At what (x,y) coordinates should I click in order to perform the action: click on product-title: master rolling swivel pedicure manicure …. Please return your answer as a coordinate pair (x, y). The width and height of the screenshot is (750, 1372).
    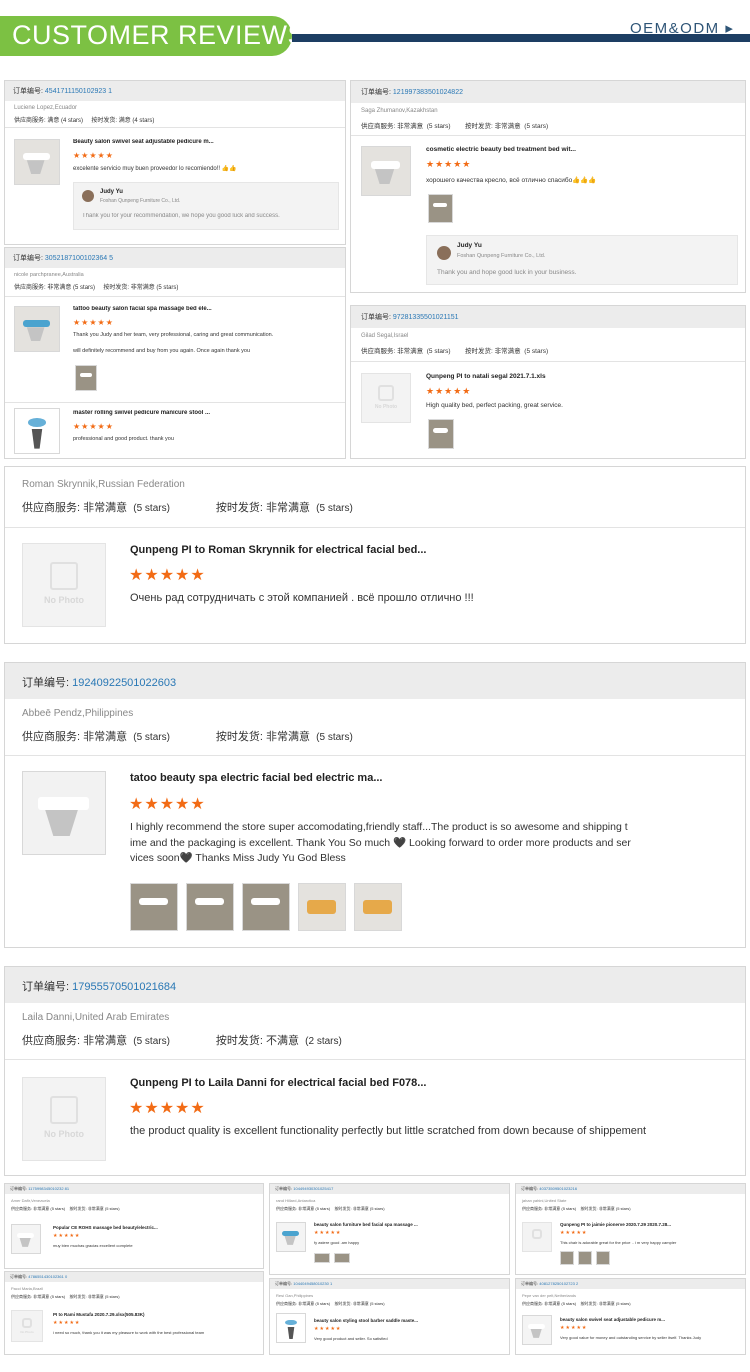
    Looking at the image, I should click on (158, 413).